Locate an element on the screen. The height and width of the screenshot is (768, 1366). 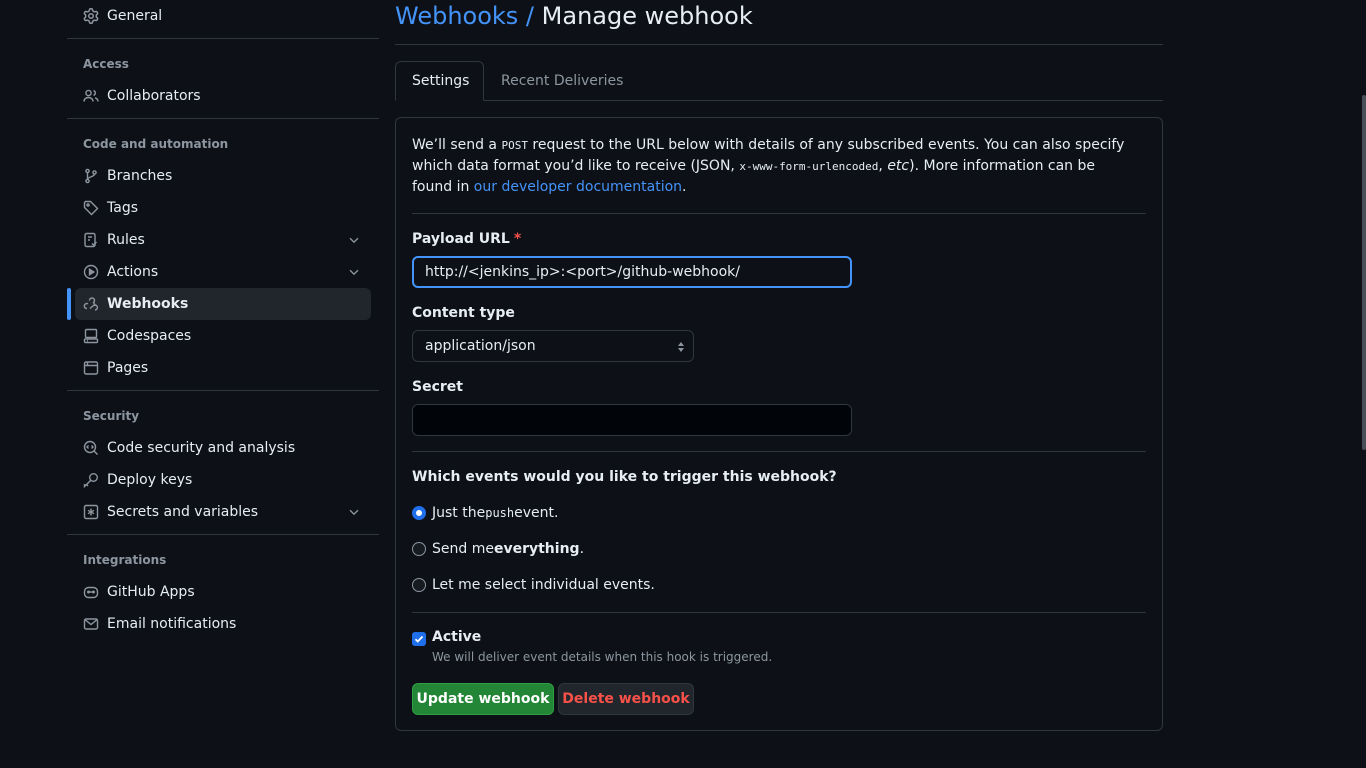
sidebar-item-label: Tags is located at coordinates (122, 208).